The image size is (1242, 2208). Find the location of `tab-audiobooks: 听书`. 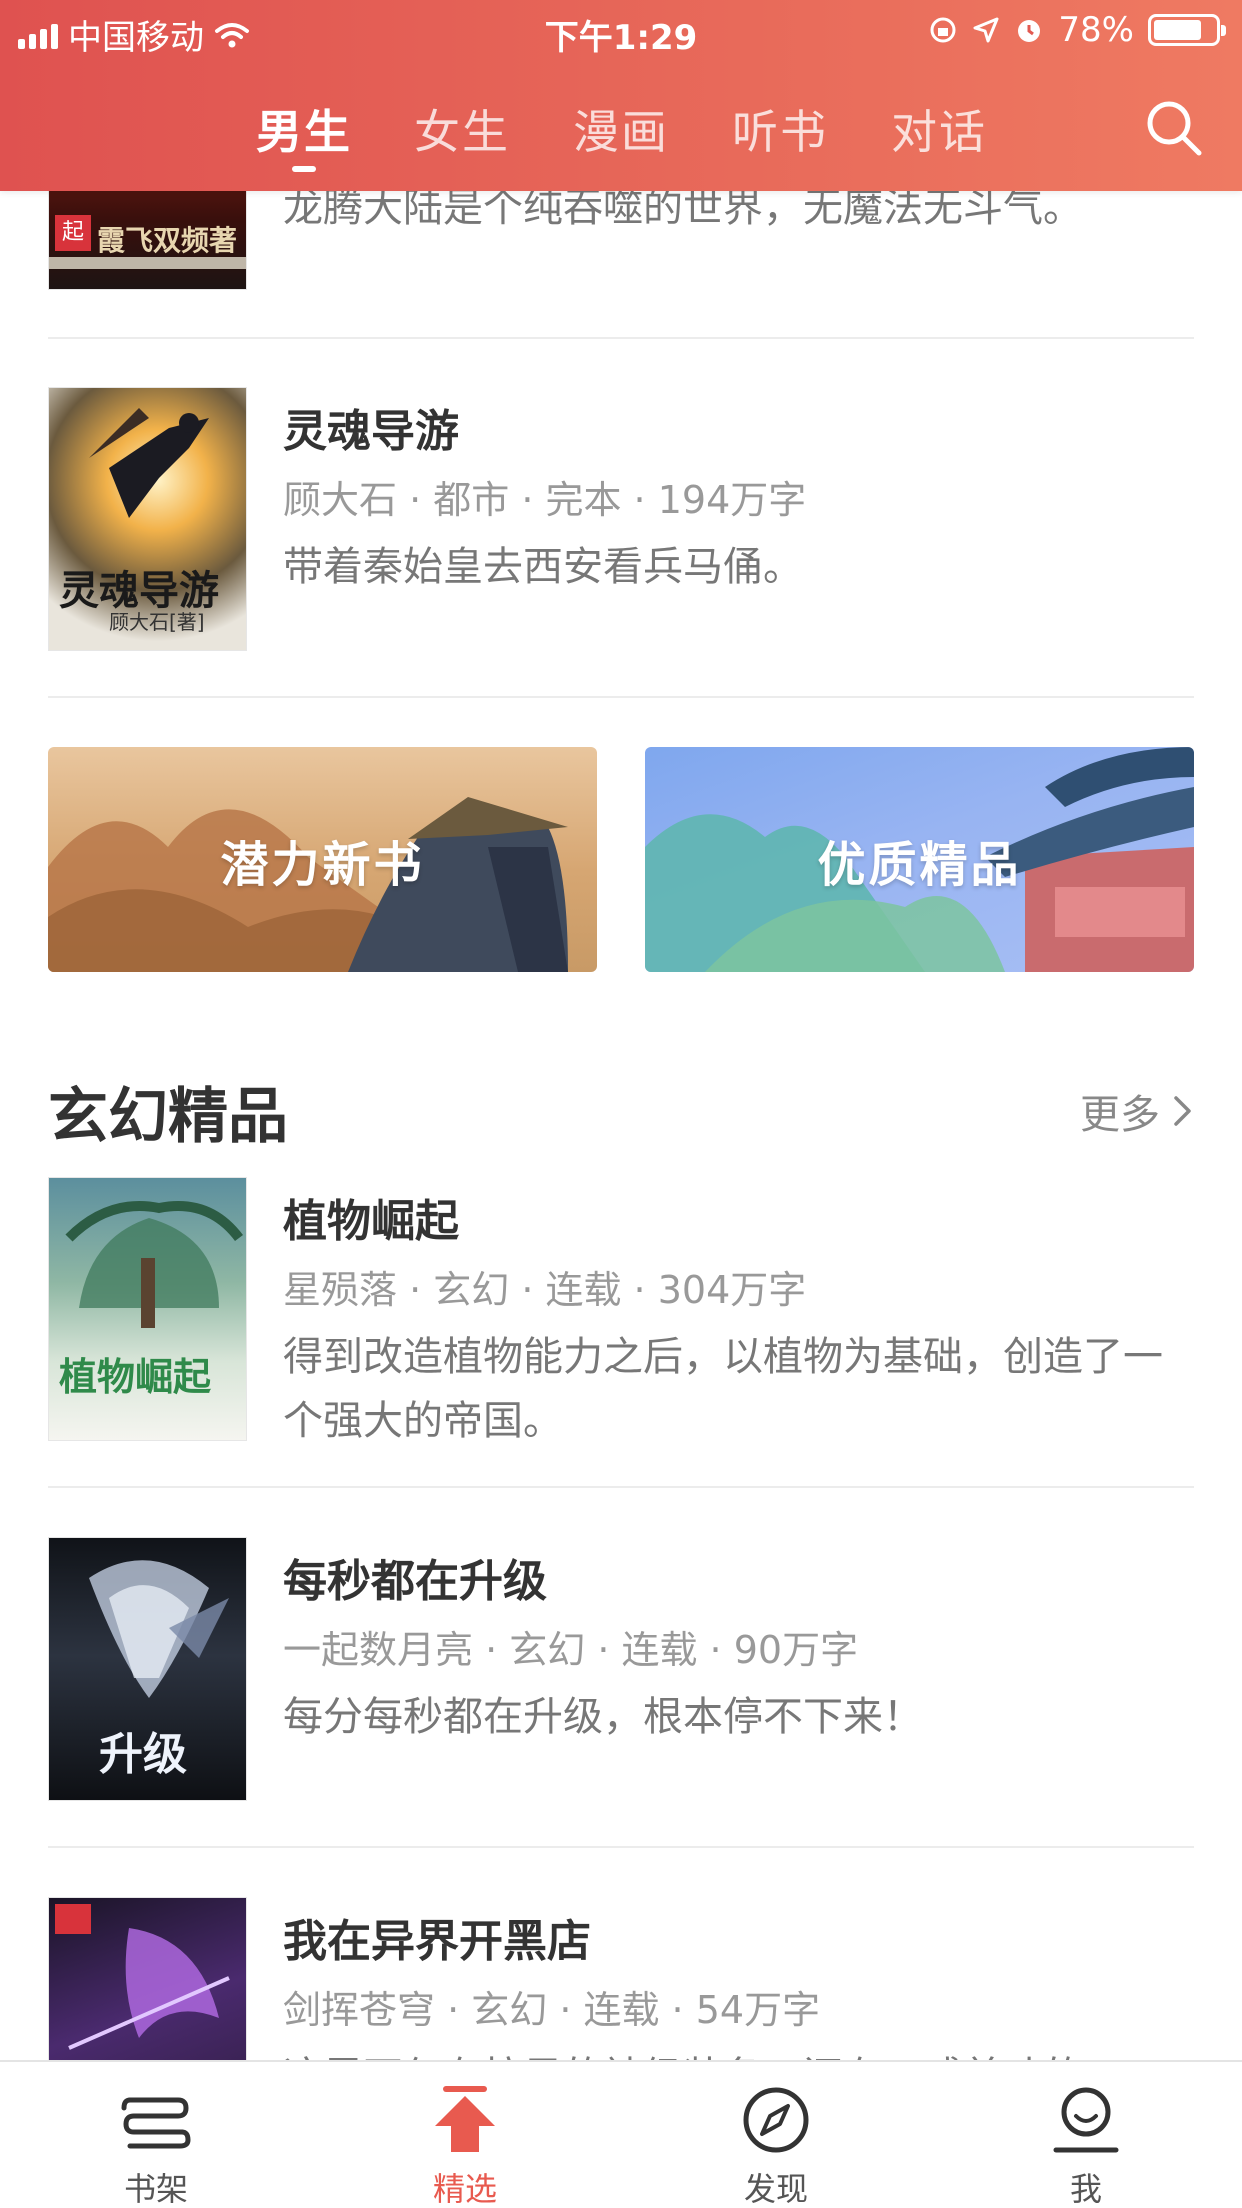

tab-audiobooks: 听书 is located at coordinates (780, 129).